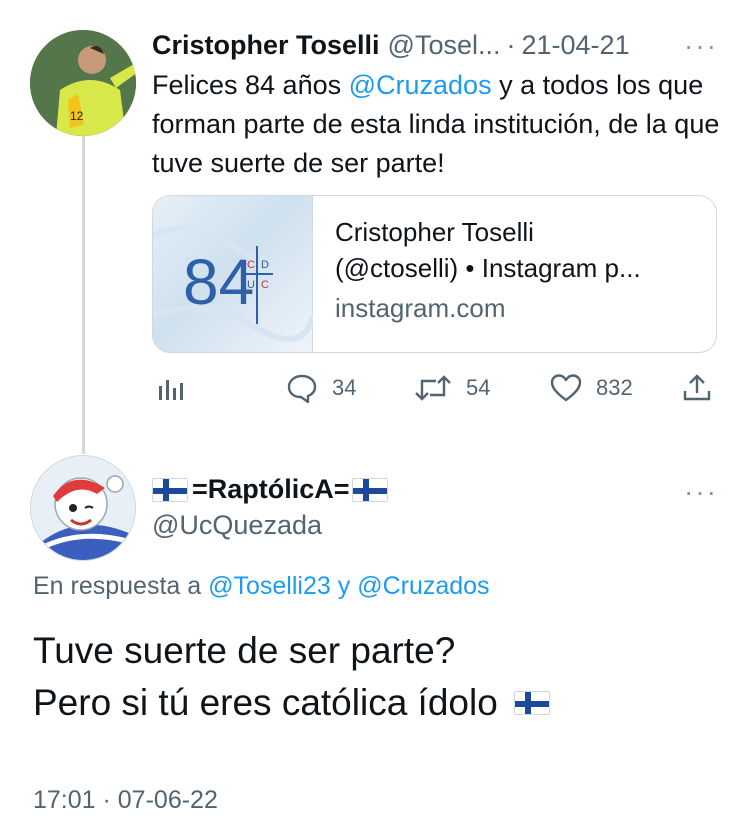 The width and height of the screenshot is (750, 837). What do you see at coordinates (321, 388) in the screenshot?
I see `reply-button: 34` at bounding box center [321, 388].